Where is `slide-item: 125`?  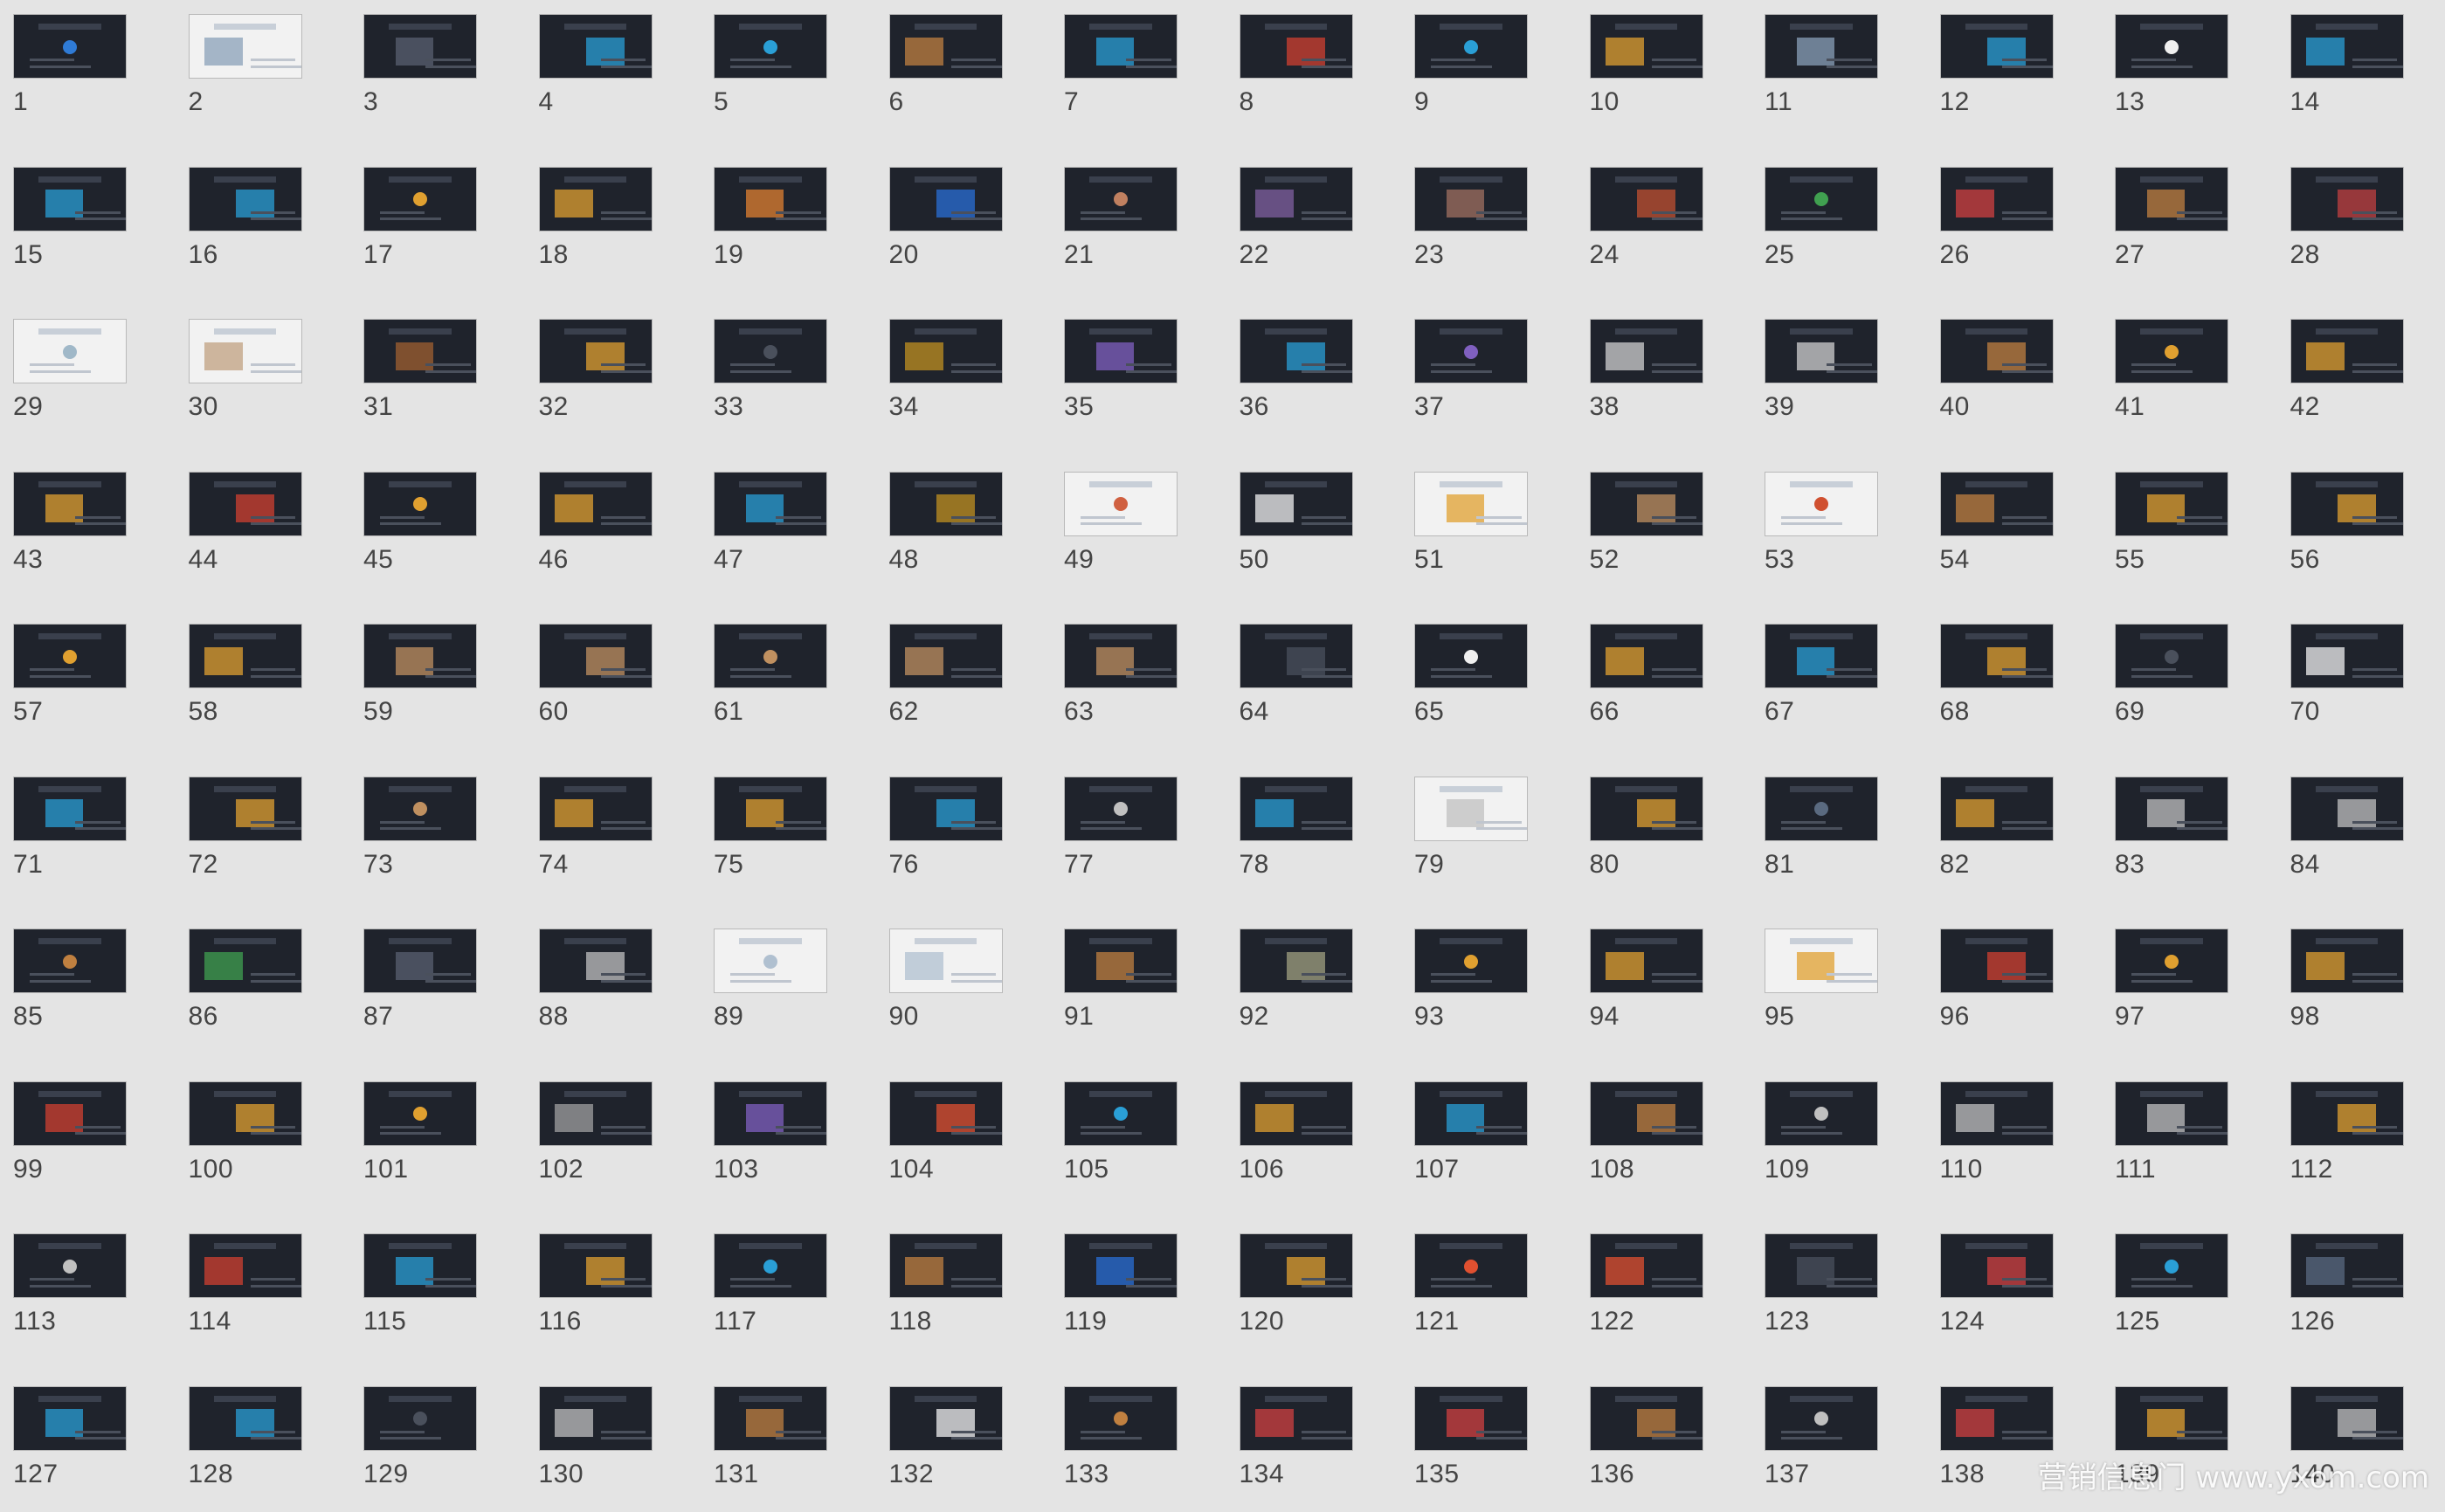 slide-item: 125 is located at coordinates (2189, 1289).